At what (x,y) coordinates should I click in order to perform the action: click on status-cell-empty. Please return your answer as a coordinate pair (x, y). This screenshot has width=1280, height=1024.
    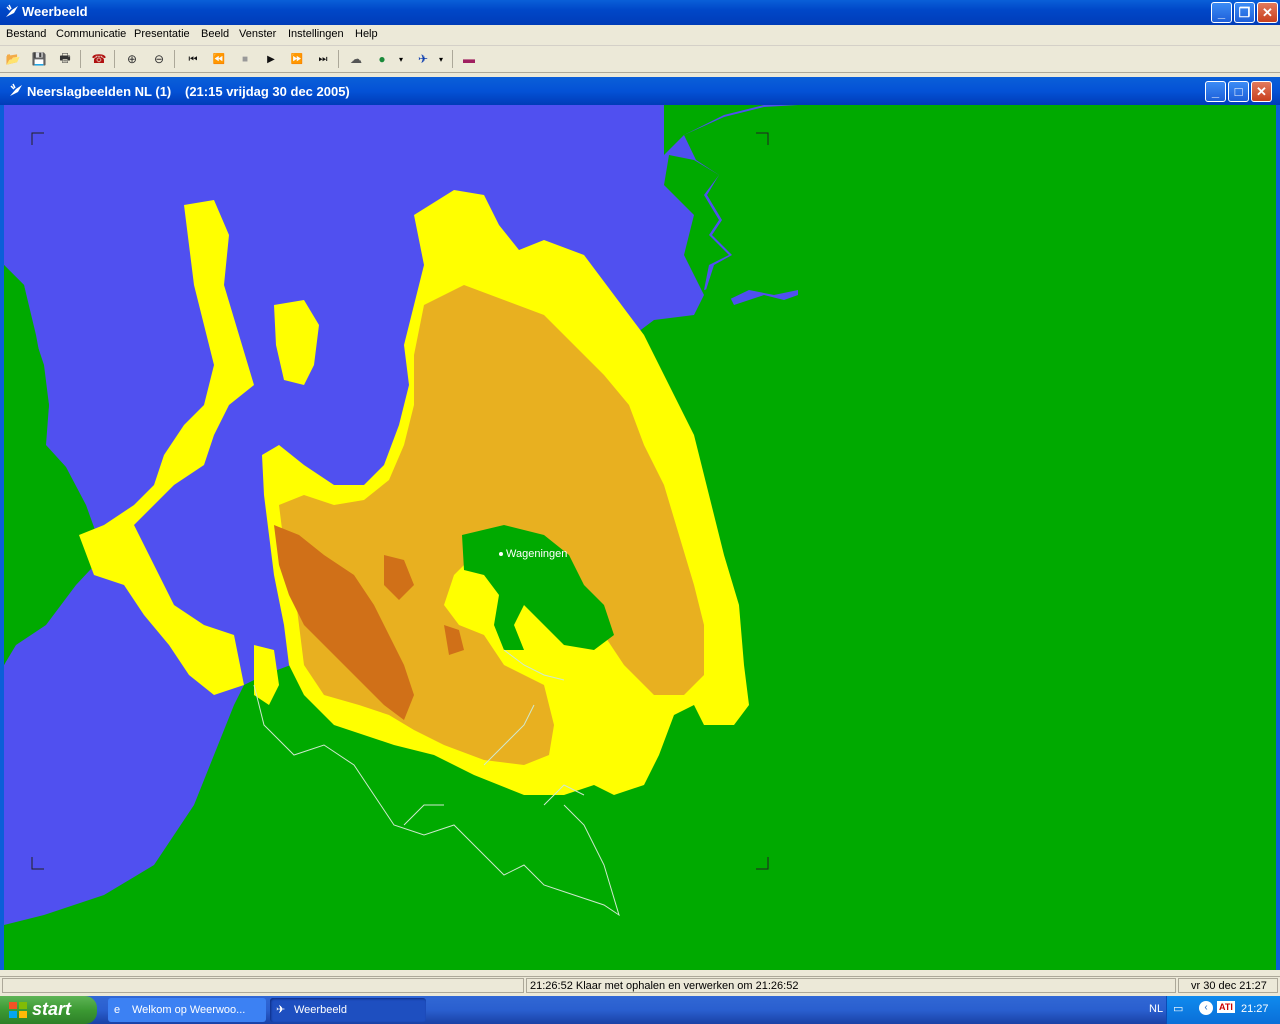
    Looking at the image, I should click on (263, 985).